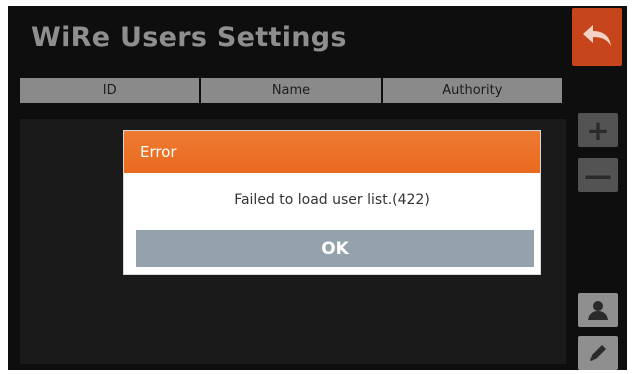 This screenshot has width=633, height=374. I want to click on add-user-button: +, so click(598, 130).